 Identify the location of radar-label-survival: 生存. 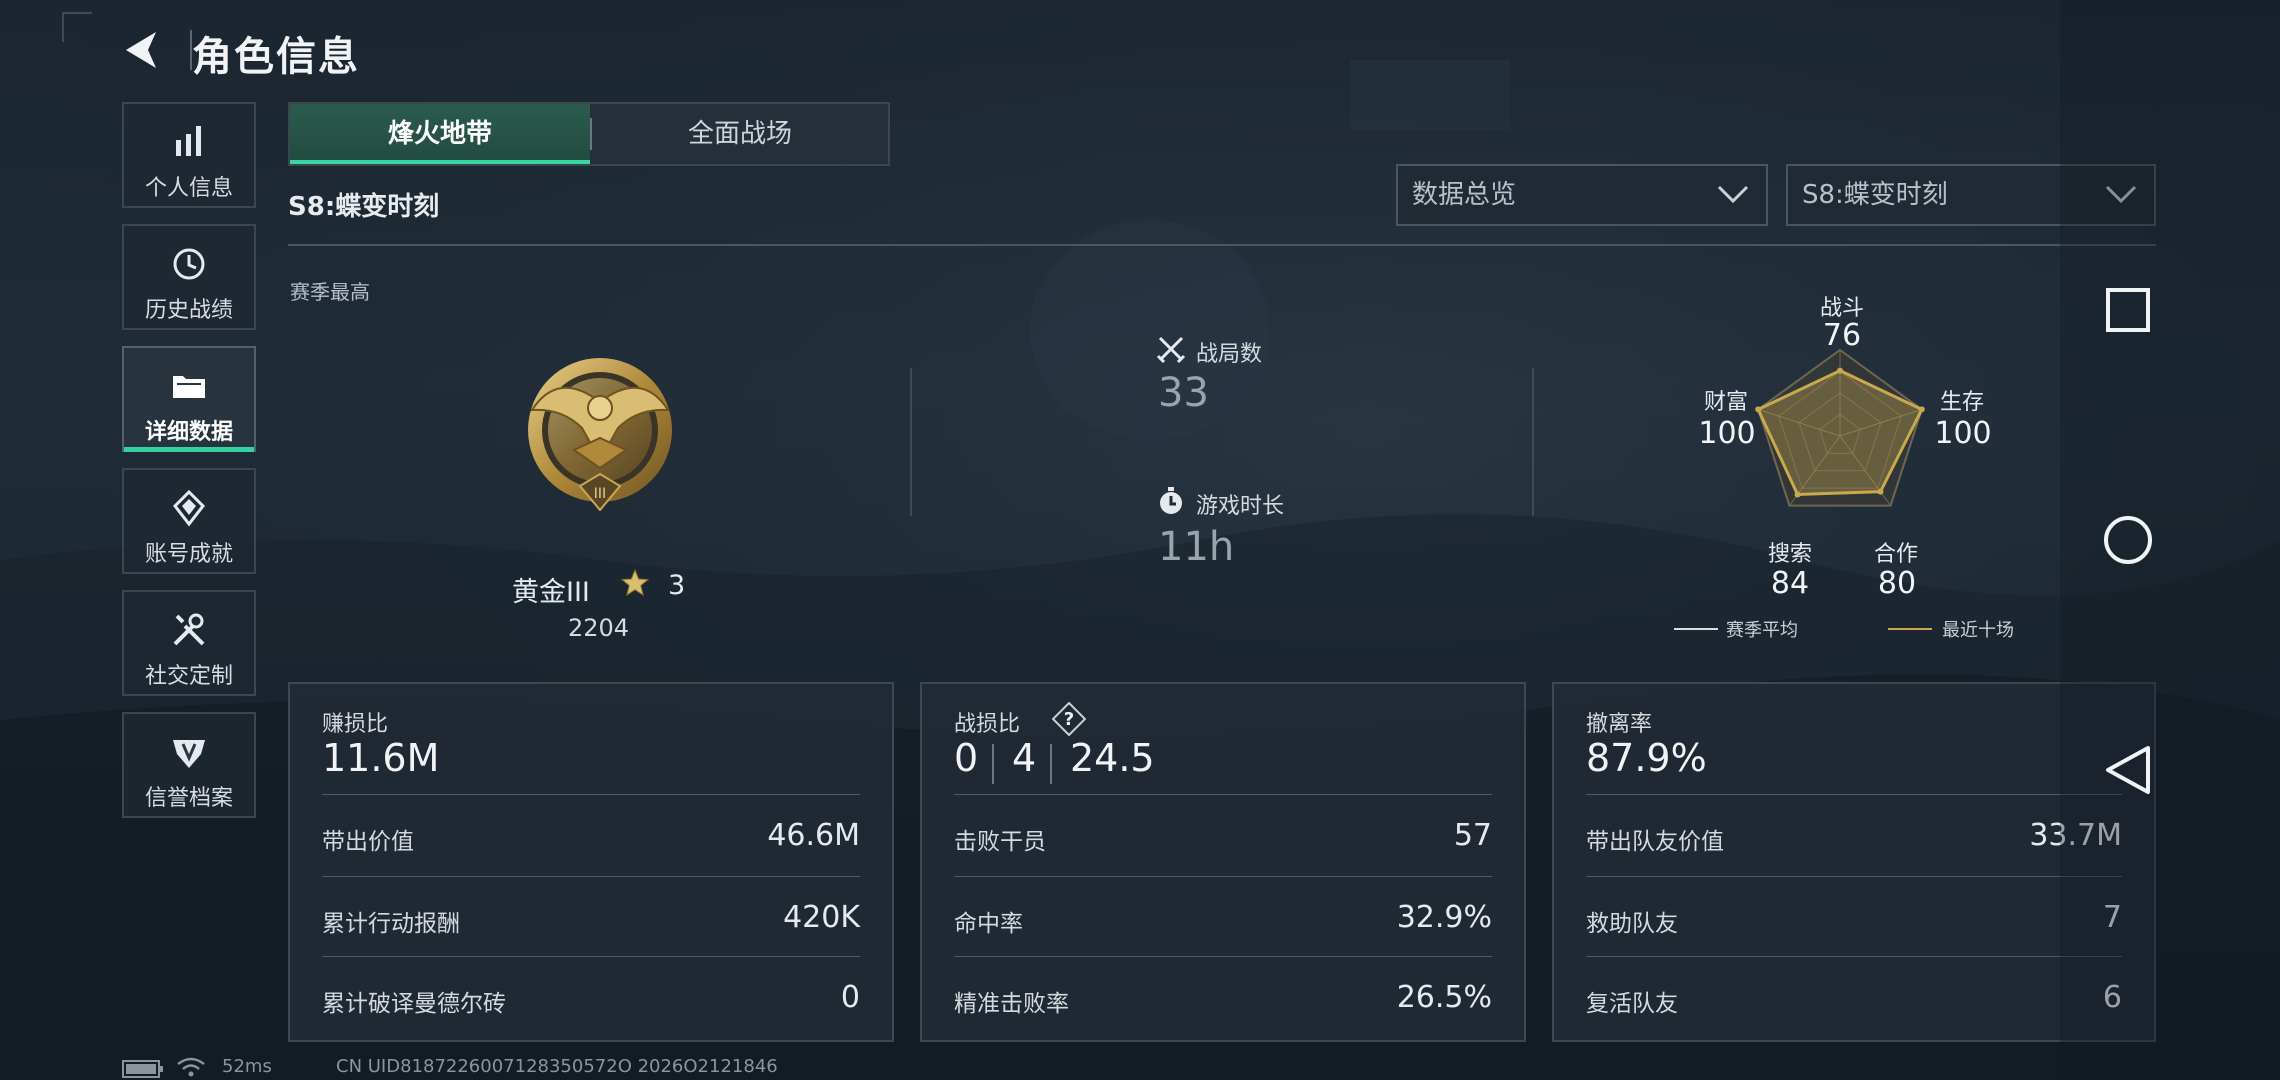
(1961, 402).